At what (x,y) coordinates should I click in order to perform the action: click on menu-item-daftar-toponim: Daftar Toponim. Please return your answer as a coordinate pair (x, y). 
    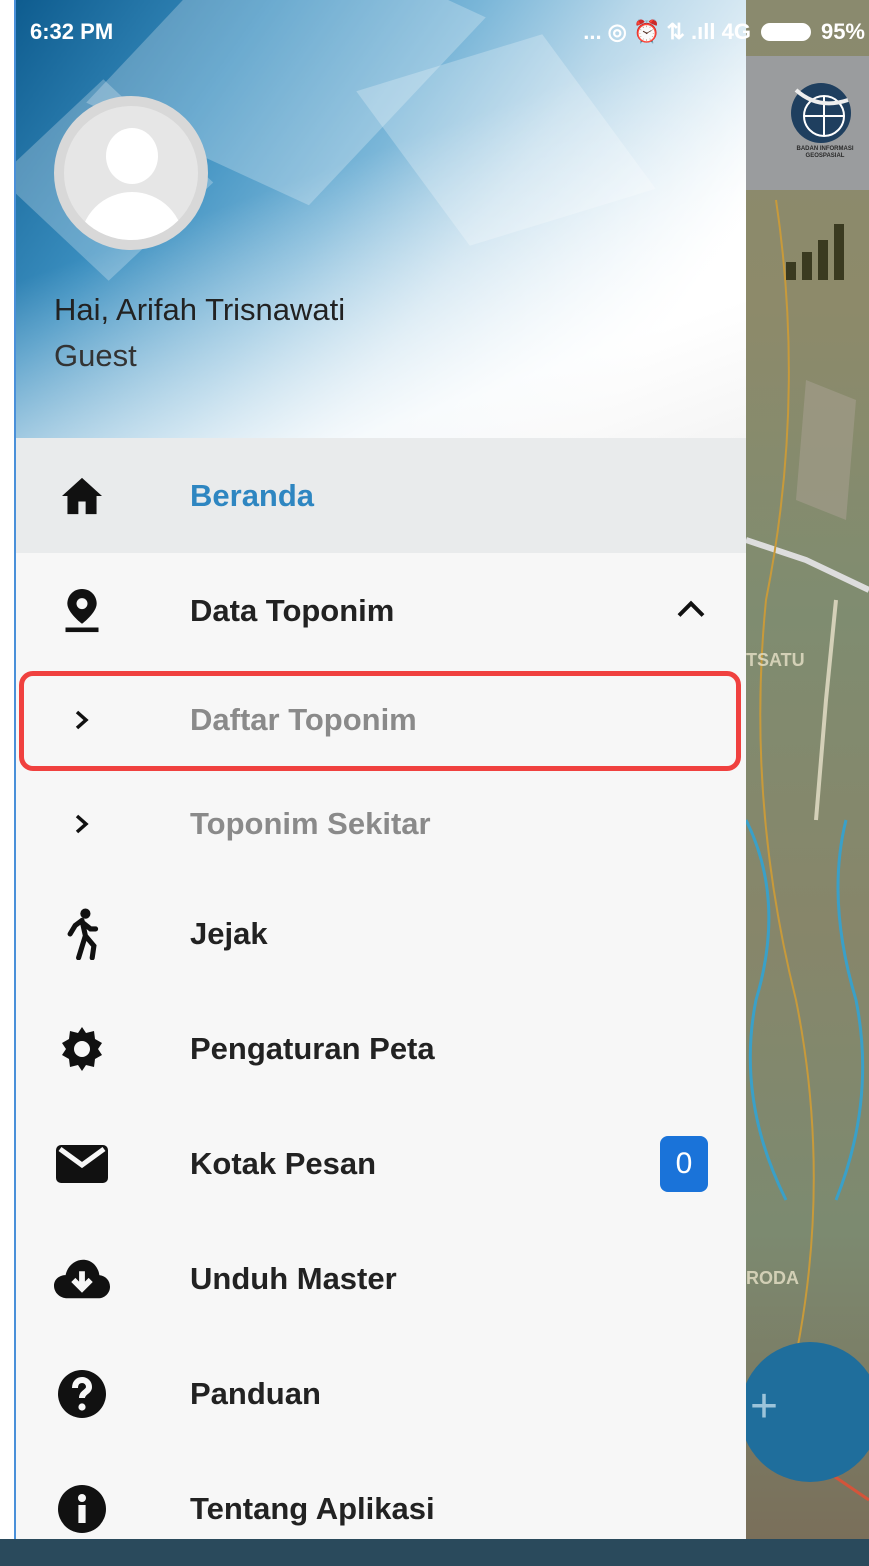
    Looking at the image, I should click on (381, 720).